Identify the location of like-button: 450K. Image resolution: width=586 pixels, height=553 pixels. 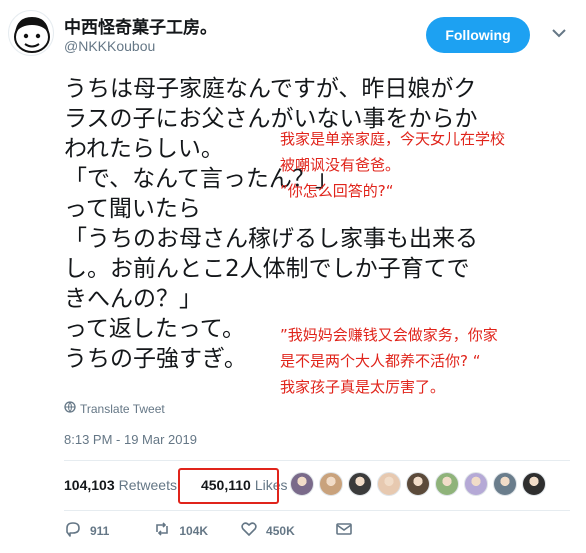
(267, 530).